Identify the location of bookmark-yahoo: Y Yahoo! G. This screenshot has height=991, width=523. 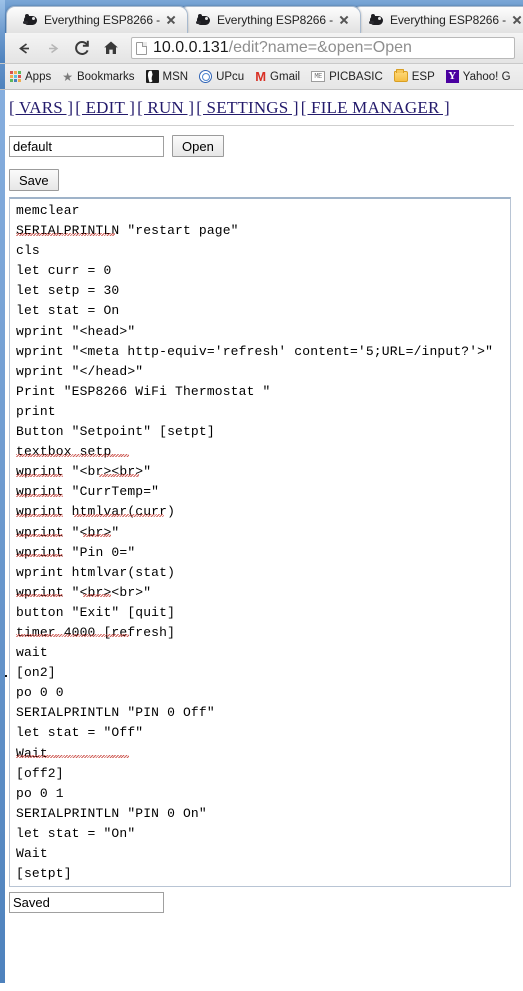
(478, 76).